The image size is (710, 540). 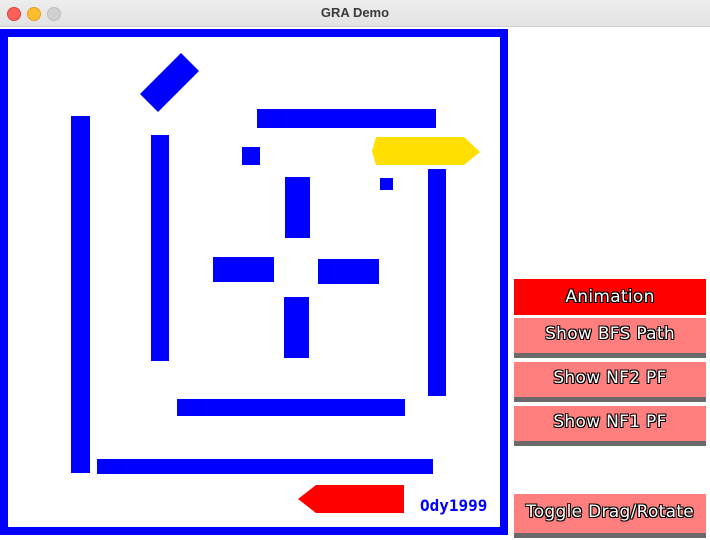 I want to click on obstacle-inner-left-vertical, so click(x=160, y=248).